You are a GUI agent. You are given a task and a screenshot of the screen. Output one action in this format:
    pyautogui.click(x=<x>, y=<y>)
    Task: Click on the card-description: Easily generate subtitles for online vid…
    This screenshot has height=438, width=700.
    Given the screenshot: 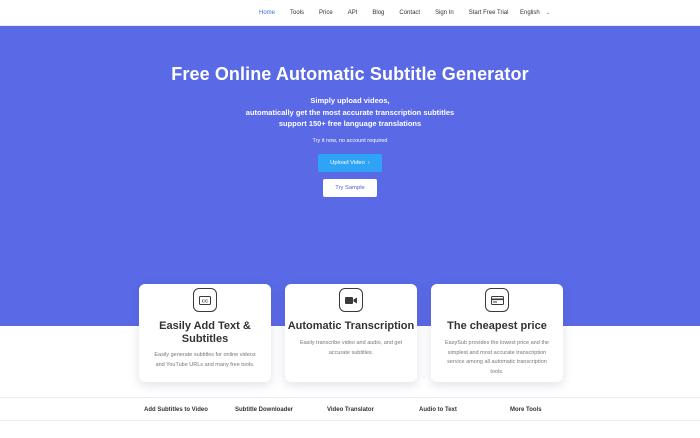 What is the action you would take?
    pyautogui.click(x=205, y=360)
    